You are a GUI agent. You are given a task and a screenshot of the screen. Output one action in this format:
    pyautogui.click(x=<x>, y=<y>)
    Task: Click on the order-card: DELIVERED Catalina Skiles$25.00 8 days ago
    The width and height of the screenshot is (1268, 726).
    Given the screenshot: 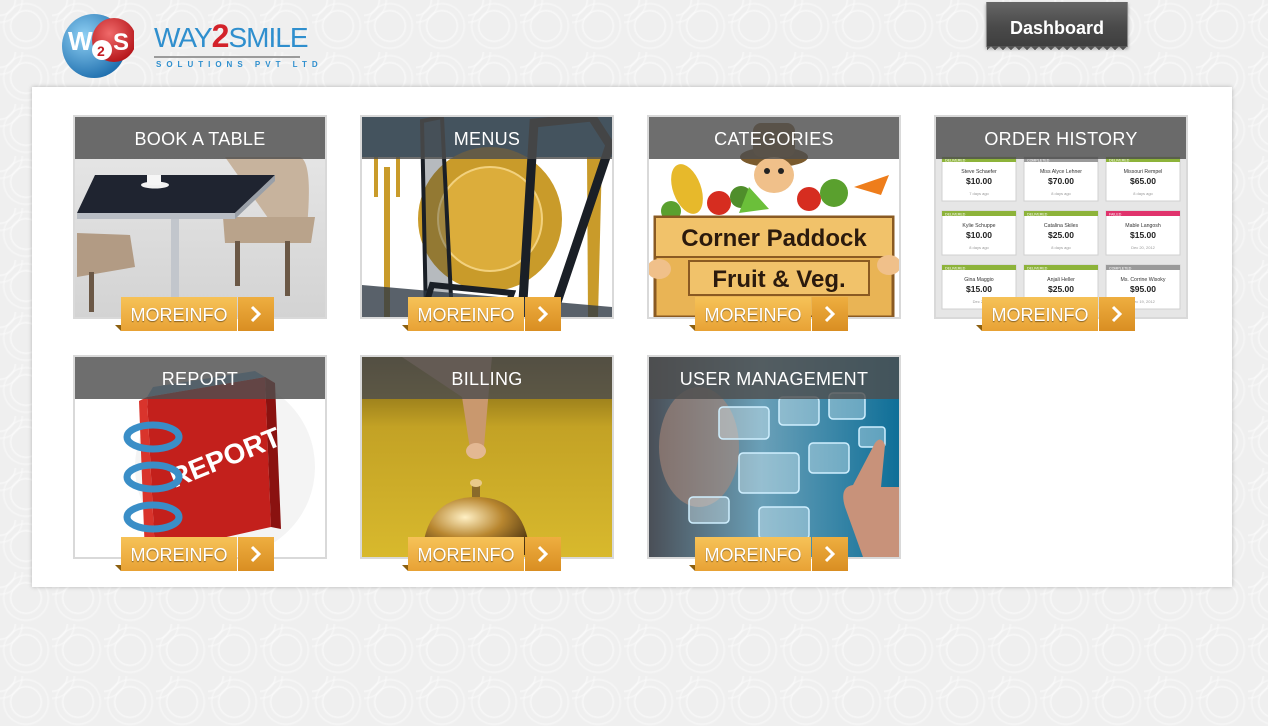 What is the action you would take?
    pyautogui.click(x=1061, y=233)
    